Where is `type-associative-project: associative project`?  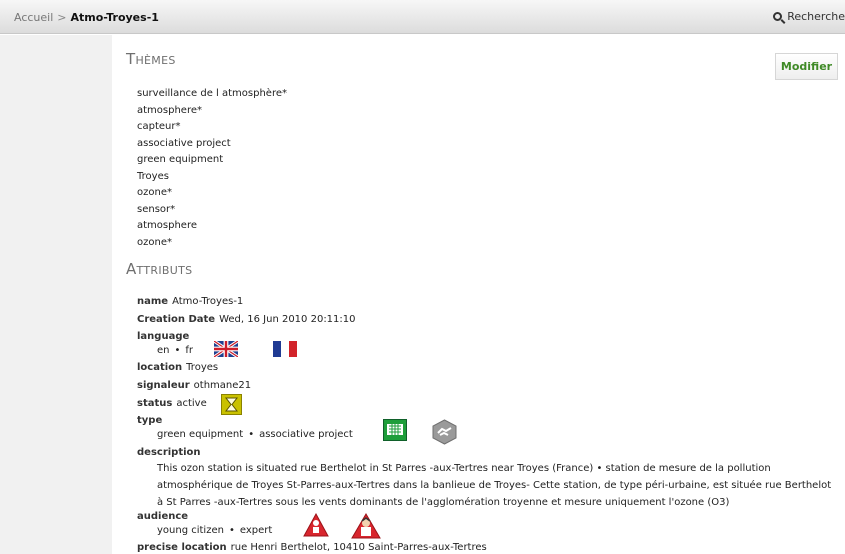
type-associative-project: associative project is located at coordinates (306, 434).